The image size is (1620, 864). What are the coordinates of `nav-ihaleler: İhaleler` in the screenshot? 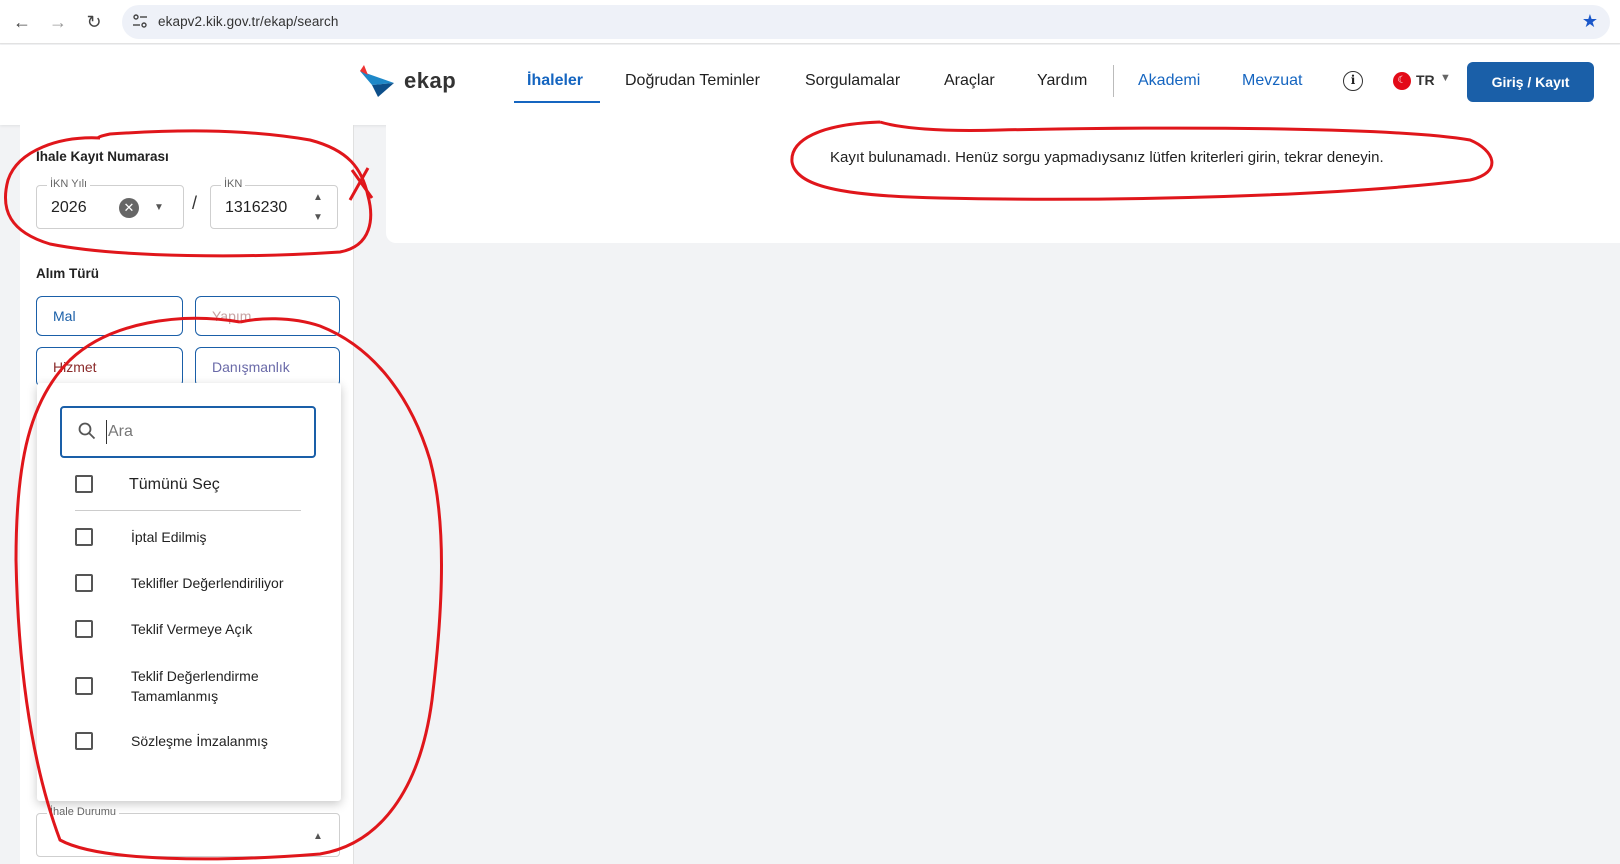 It's located at (555, 81).